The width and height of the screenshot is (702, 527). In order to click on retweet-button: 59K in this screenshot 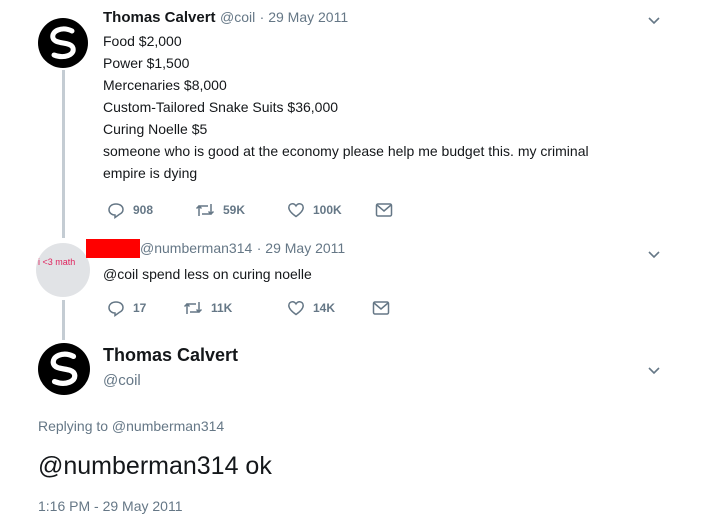, I will do `click(241, 210)`.